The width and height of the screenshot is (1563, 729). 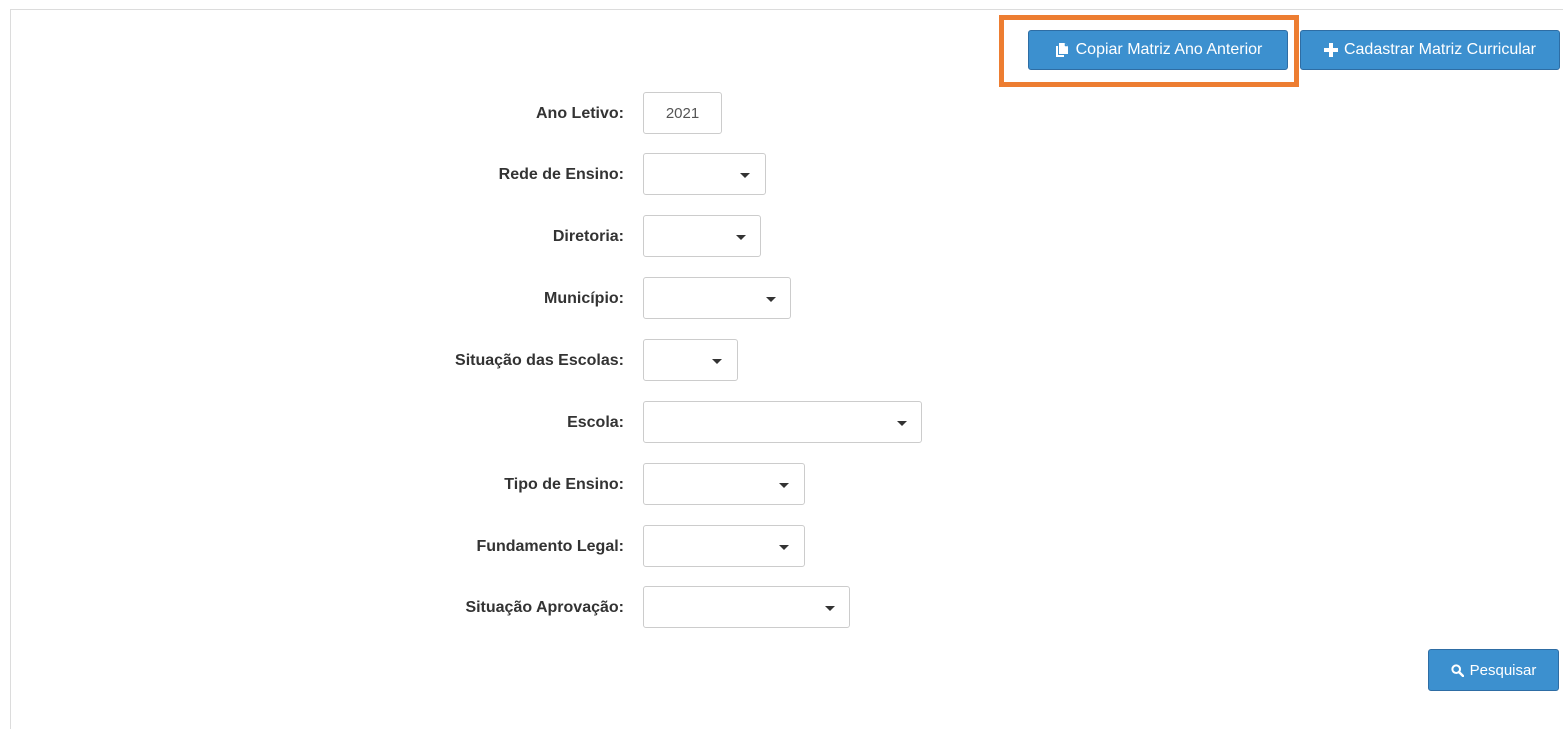 I want to click on plus-icon, so click(x=1330, y=50).